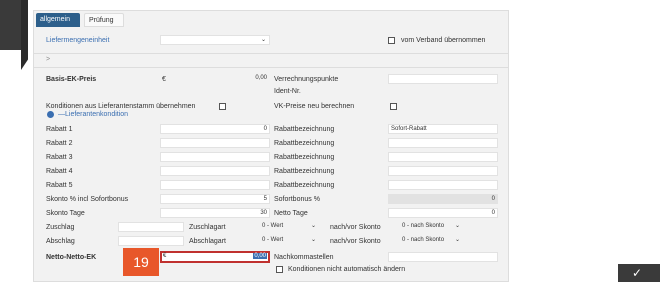 The height and width of the screenshot is (282, 660). Describe the element at coordinates (355, 227) in the screenshot. I see `zuschlag-skonto-label: nach/vor Skonto` at that location.